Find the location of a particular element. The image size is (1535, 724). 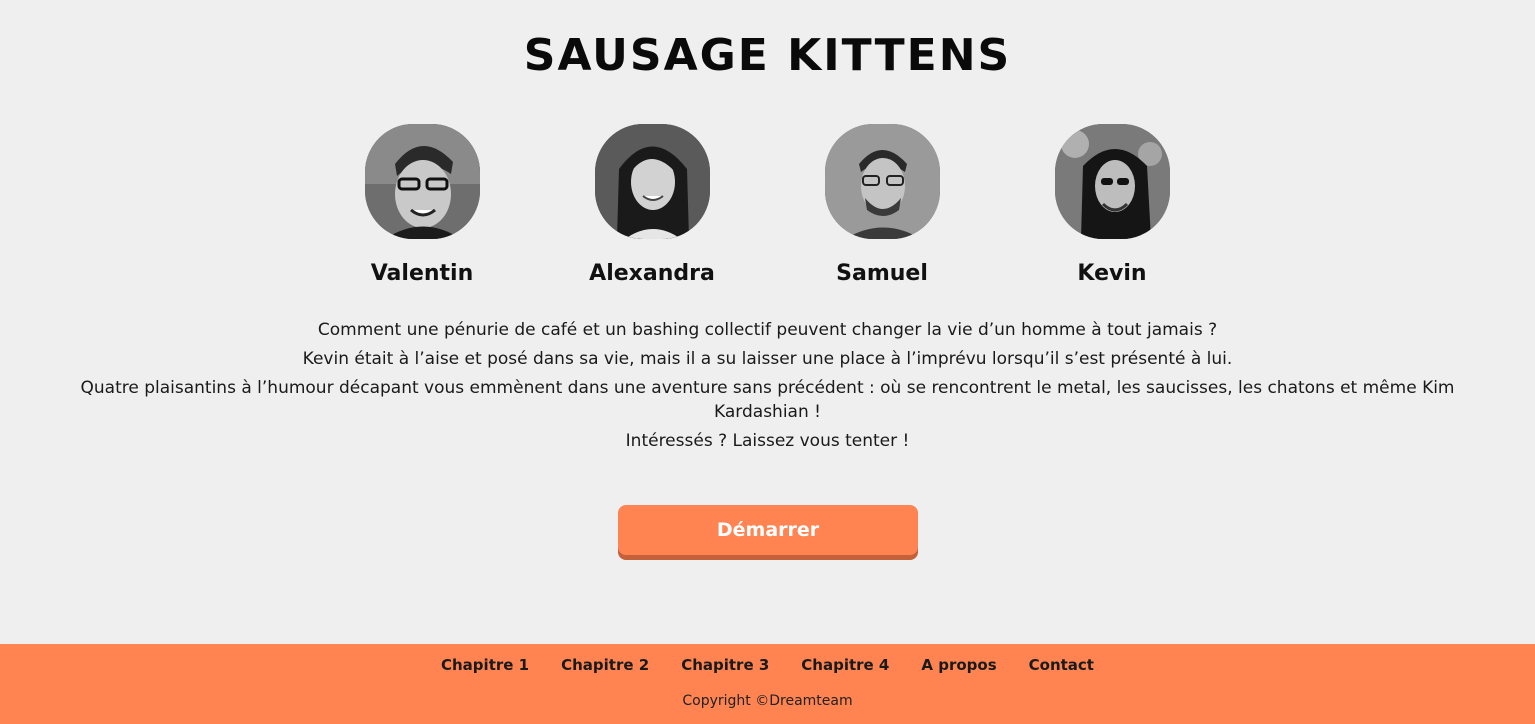

member-name: Samuel is located at coordinates (882, 273).